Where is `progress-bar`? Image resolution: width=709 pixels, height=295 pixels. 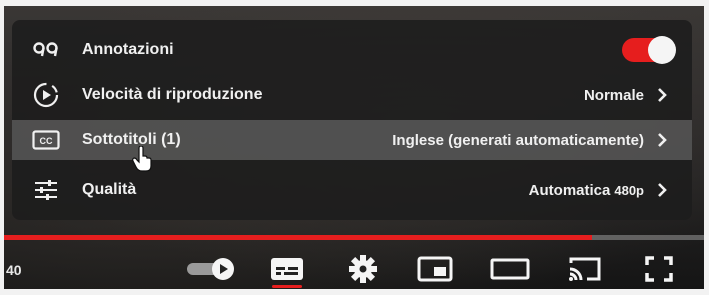 progress-bar is located at coordinates (354, 237).